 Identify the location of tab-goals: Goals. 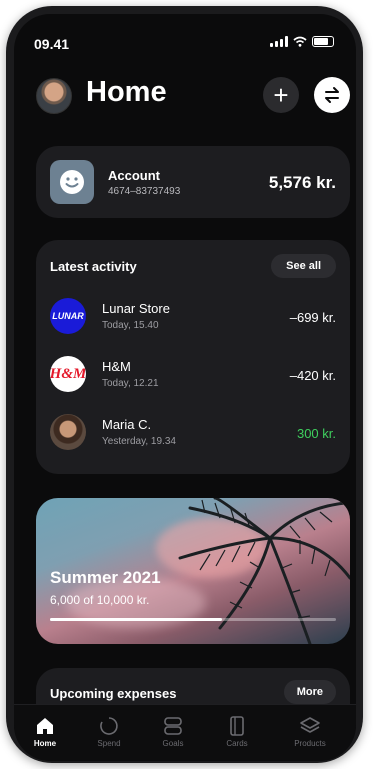
(173, 730).